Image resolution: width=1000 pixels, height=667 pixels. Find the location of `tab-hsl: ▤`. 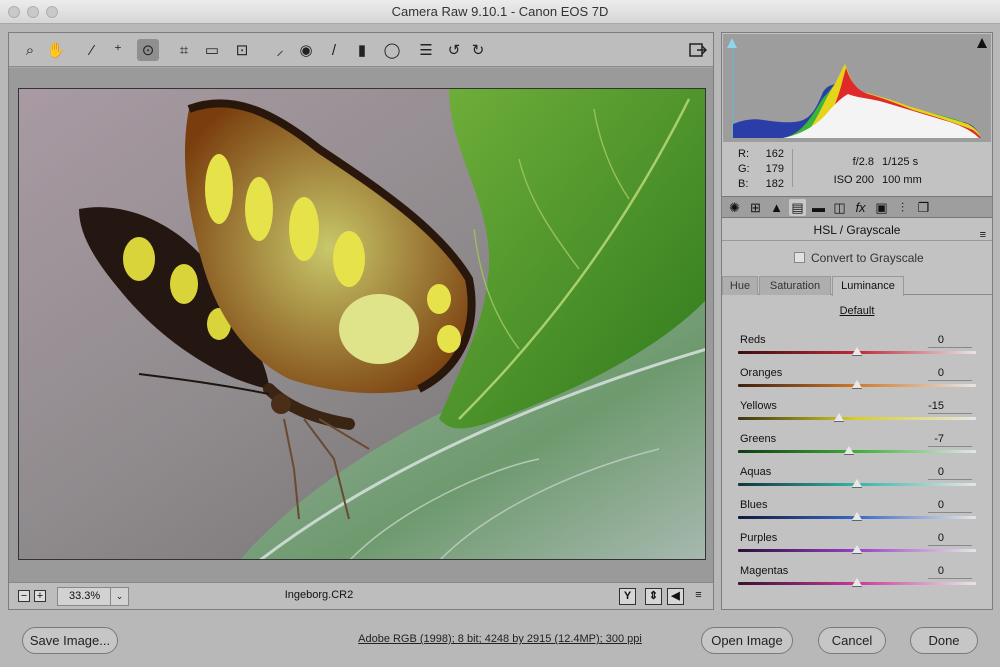

tab-hsl: ▤ is located at coordinates (797, 207).